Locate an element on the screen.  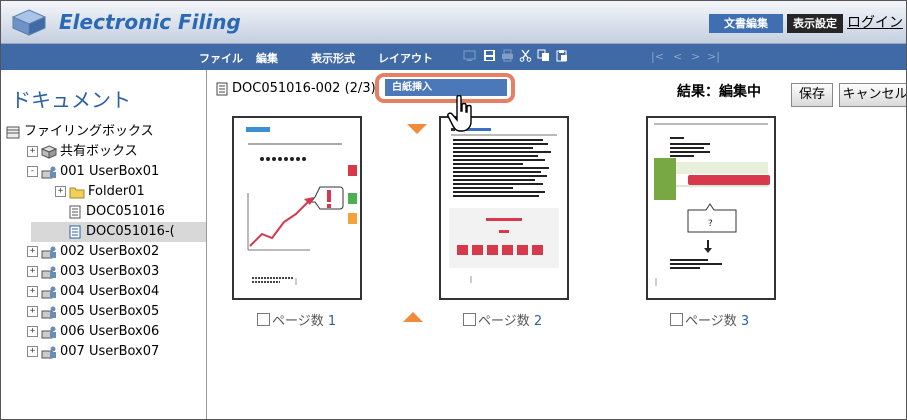
tree-item-label: Folder01 is located at coordinates (116, 191).